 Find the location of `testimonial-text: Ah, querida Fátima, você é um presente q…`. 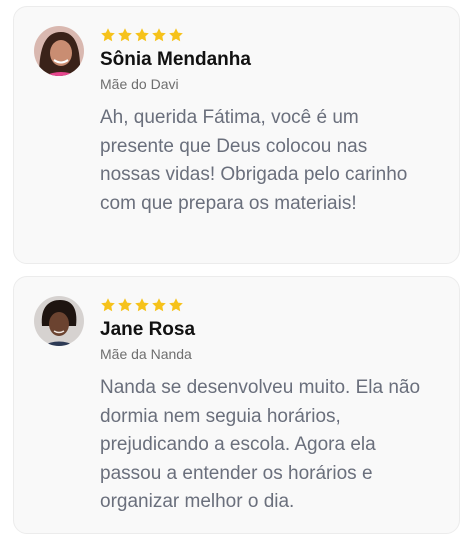

testimonial-text: Ah, querida Fátima, você é um presente q… is located at coordinates (254, 160).